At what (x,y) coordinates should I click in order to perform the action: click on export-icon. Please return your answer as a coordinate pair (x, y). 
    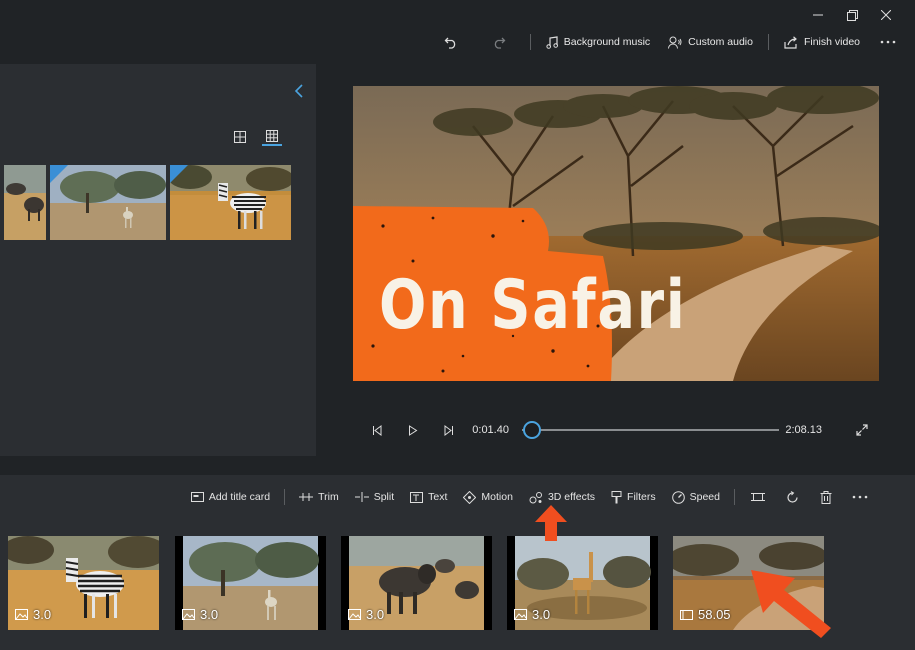
    Looking at the image, I should click on (791, 42).